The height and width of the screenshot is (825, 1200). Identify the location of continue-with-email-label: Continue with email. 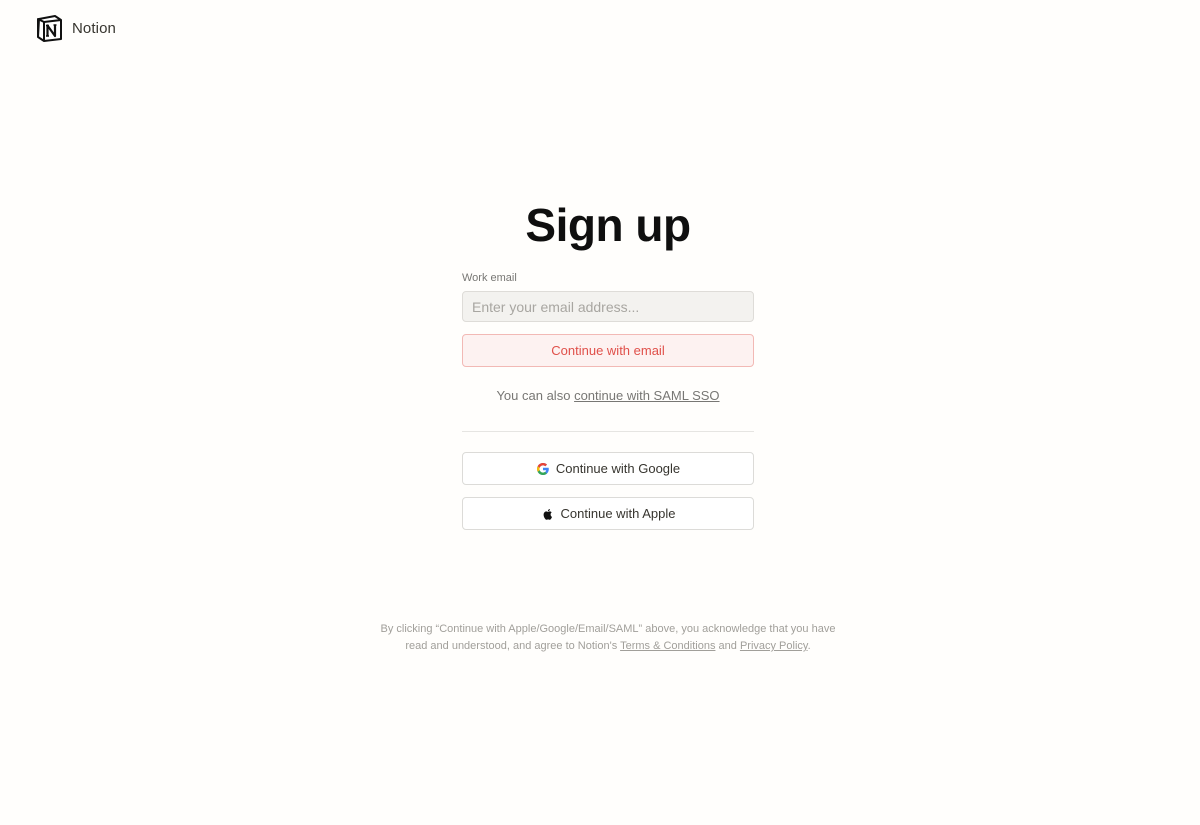
(608, 350).